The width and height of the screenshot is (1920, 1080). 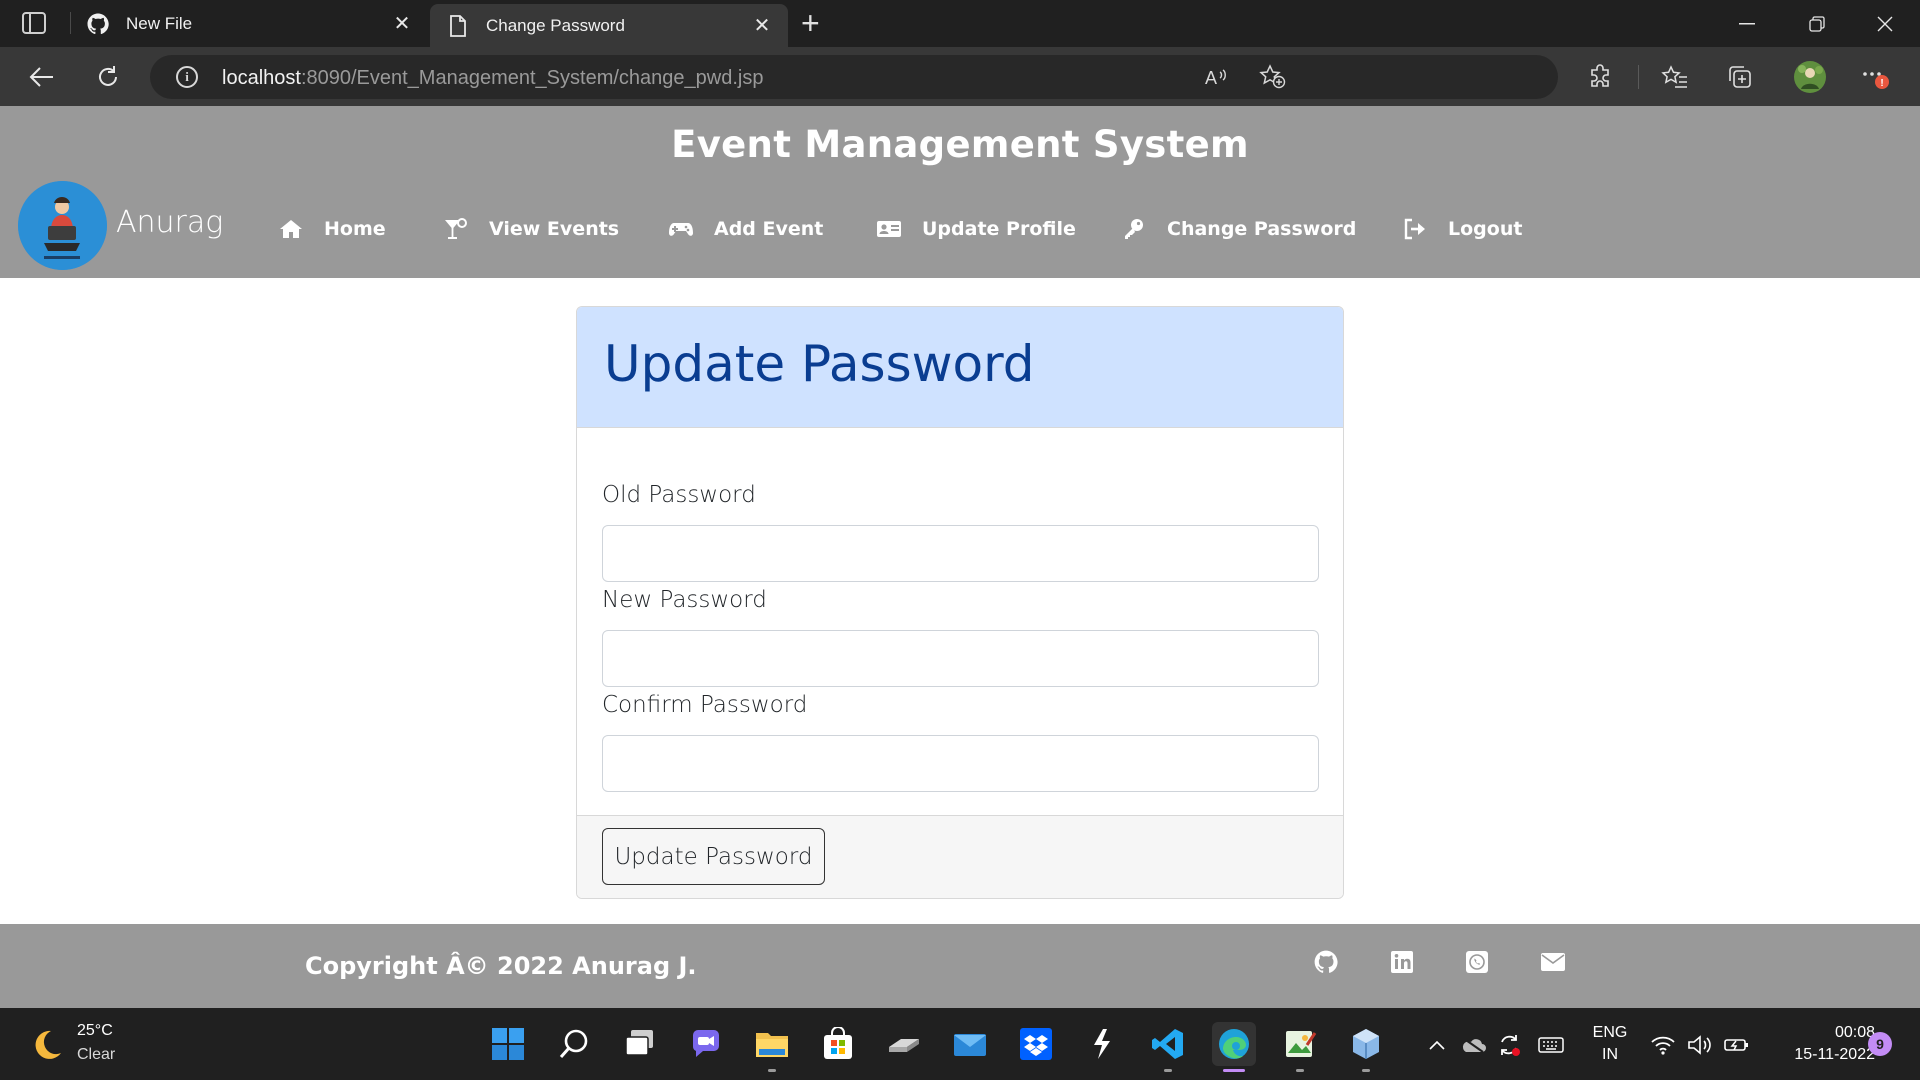 I want to click on wifi-icon, so click(x=1663, y=1045).